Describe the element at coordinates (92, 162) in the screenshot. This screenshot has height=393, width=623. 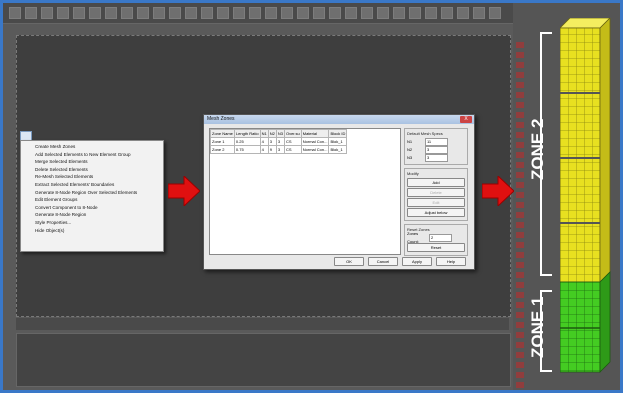
I see `menu-item-merge: Merge Selected Elements` at that location.